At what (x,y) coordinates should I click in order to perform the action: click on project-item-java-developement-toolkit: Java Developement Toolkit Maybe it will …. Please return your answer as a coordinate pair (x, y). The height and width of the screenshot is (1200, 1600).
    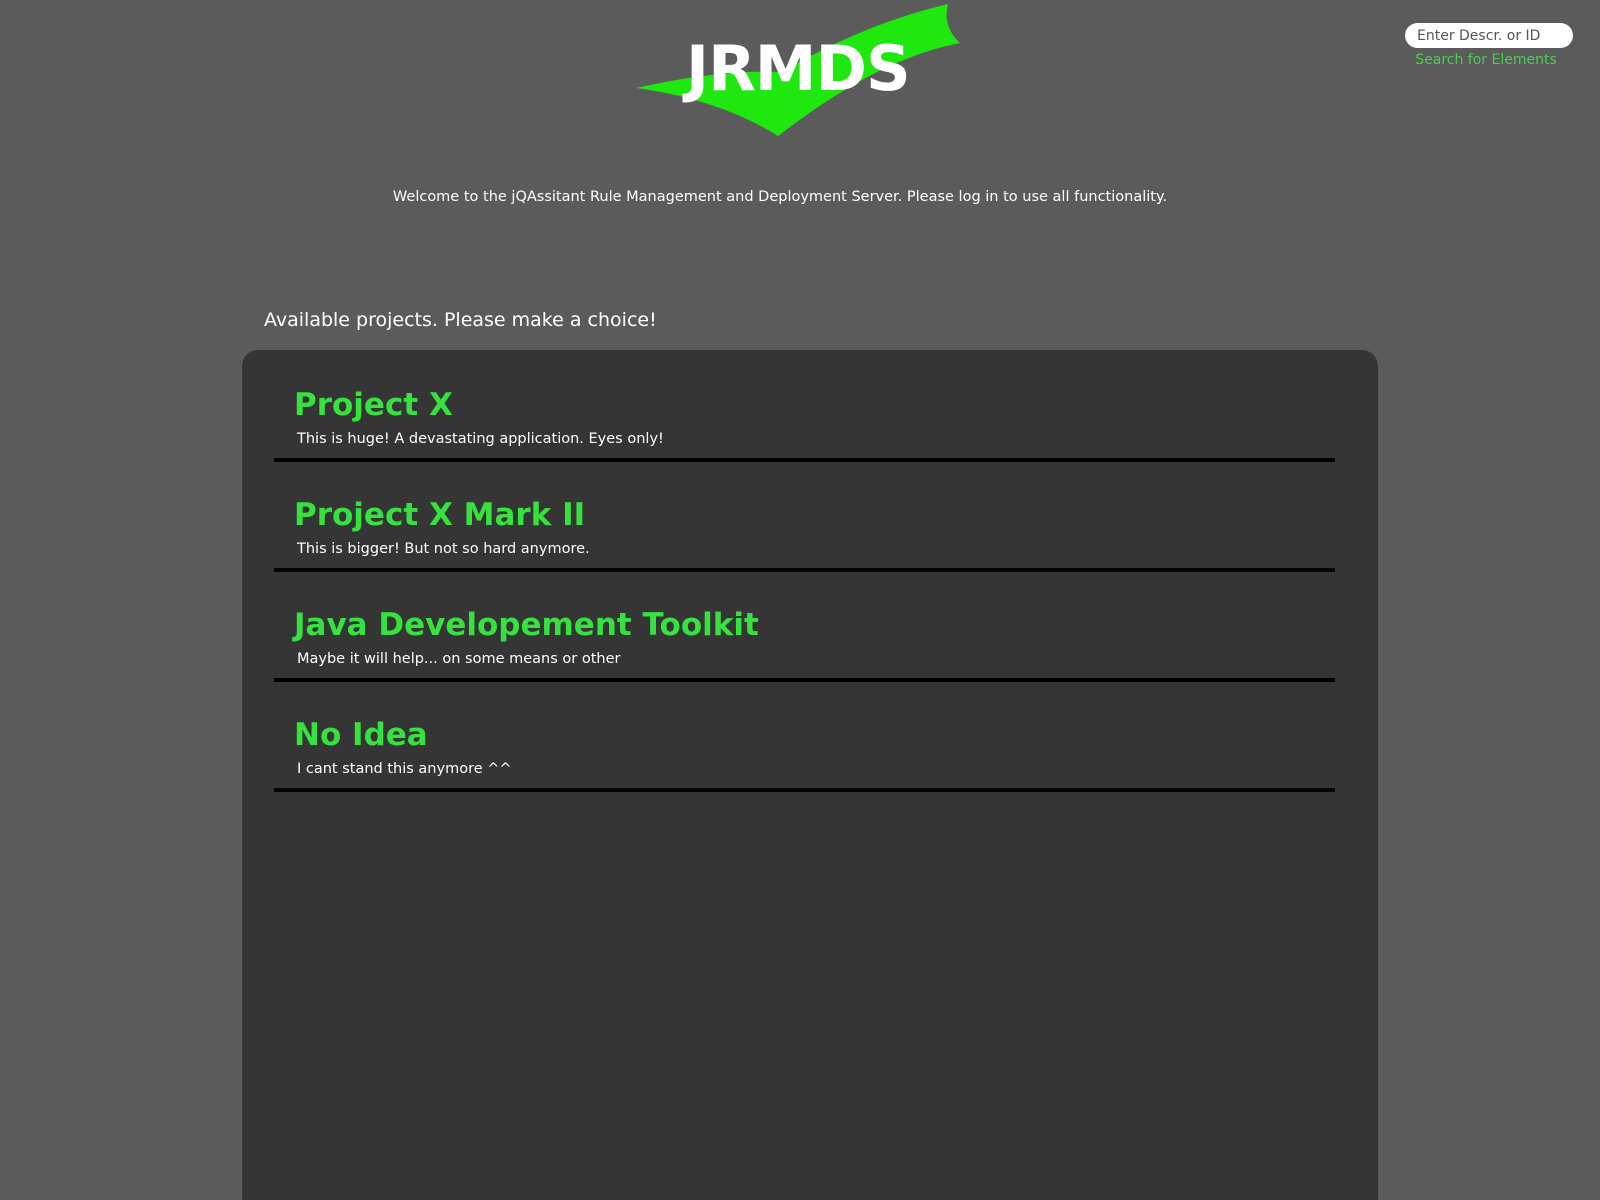
    Looking at the image, I should click on (804, 626).